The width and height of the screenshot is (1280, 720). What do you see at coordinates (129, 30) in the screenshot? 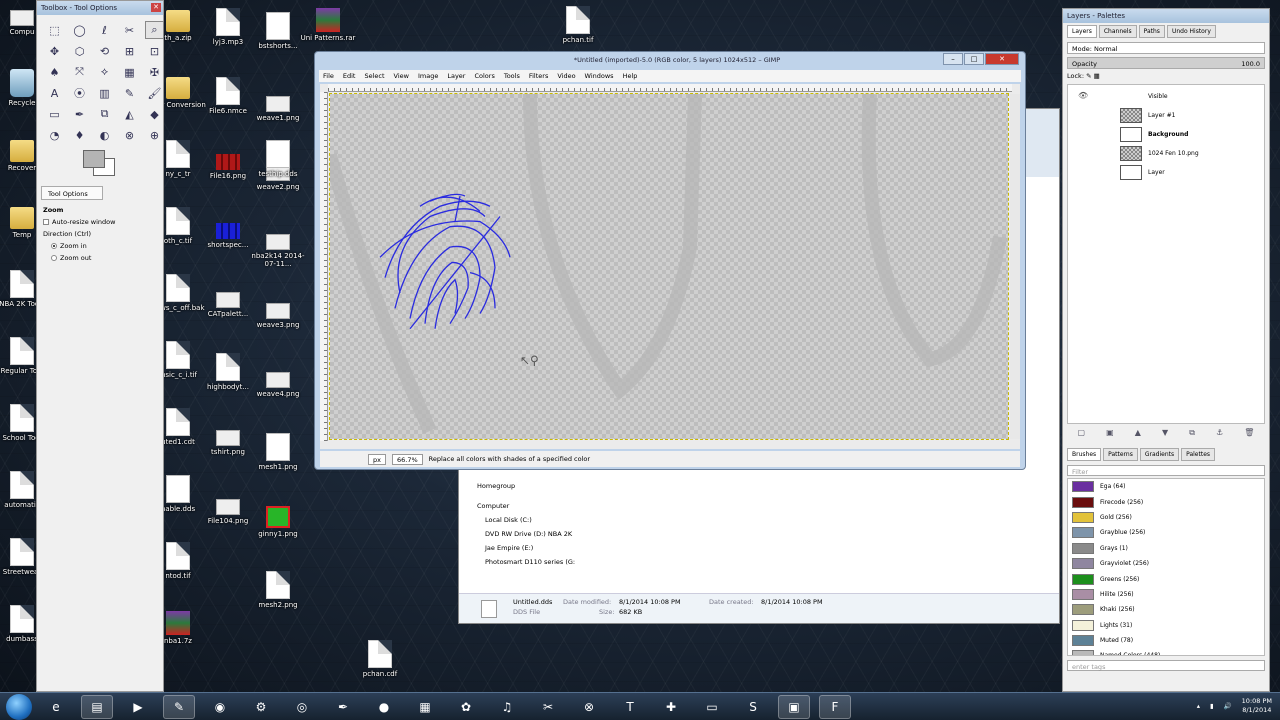
I see `tool-button: ✂` at bounding box center [129, 30].